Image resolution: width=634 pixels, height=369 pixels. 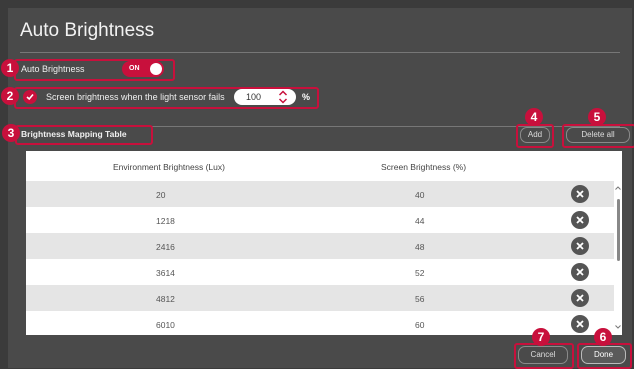 I want to click on add-button: Add, so click(x=535, y=135).